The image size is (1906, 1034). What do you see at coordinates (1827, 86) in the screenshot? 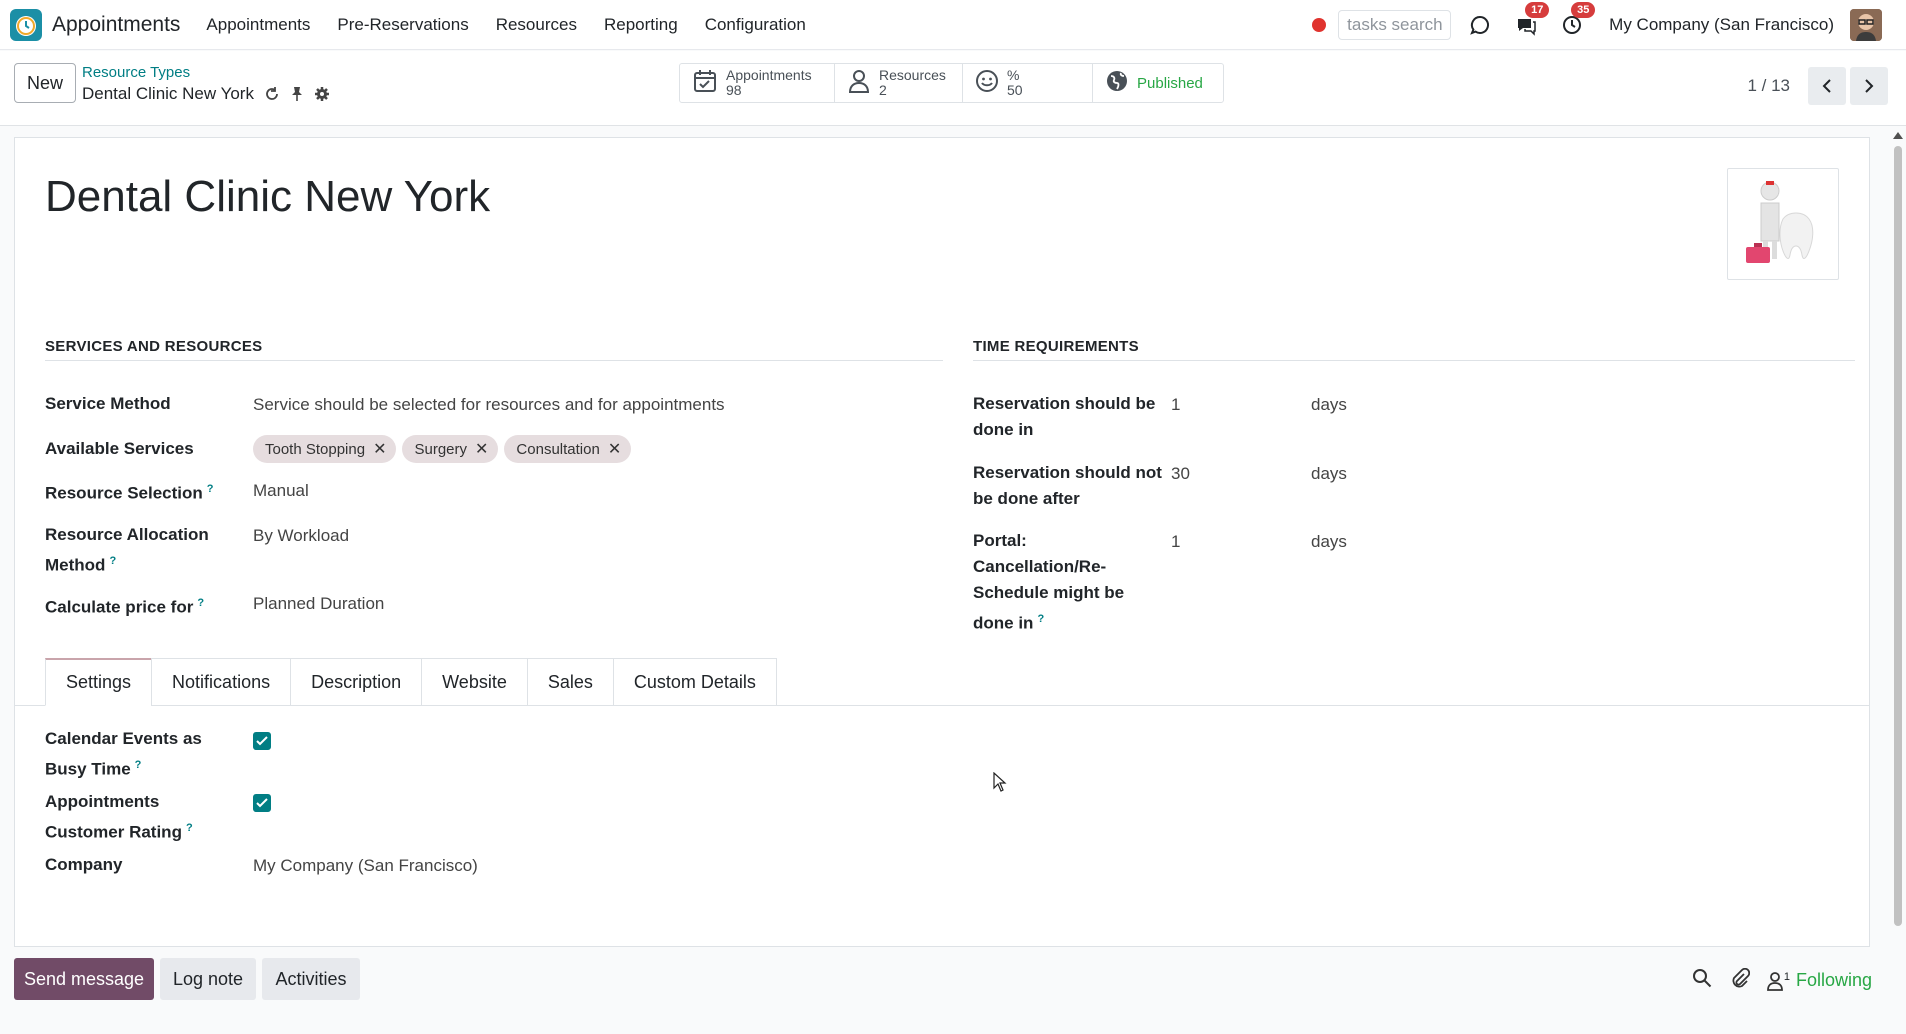
I see `pager-previous-button` at bounding box center [1827, 86].